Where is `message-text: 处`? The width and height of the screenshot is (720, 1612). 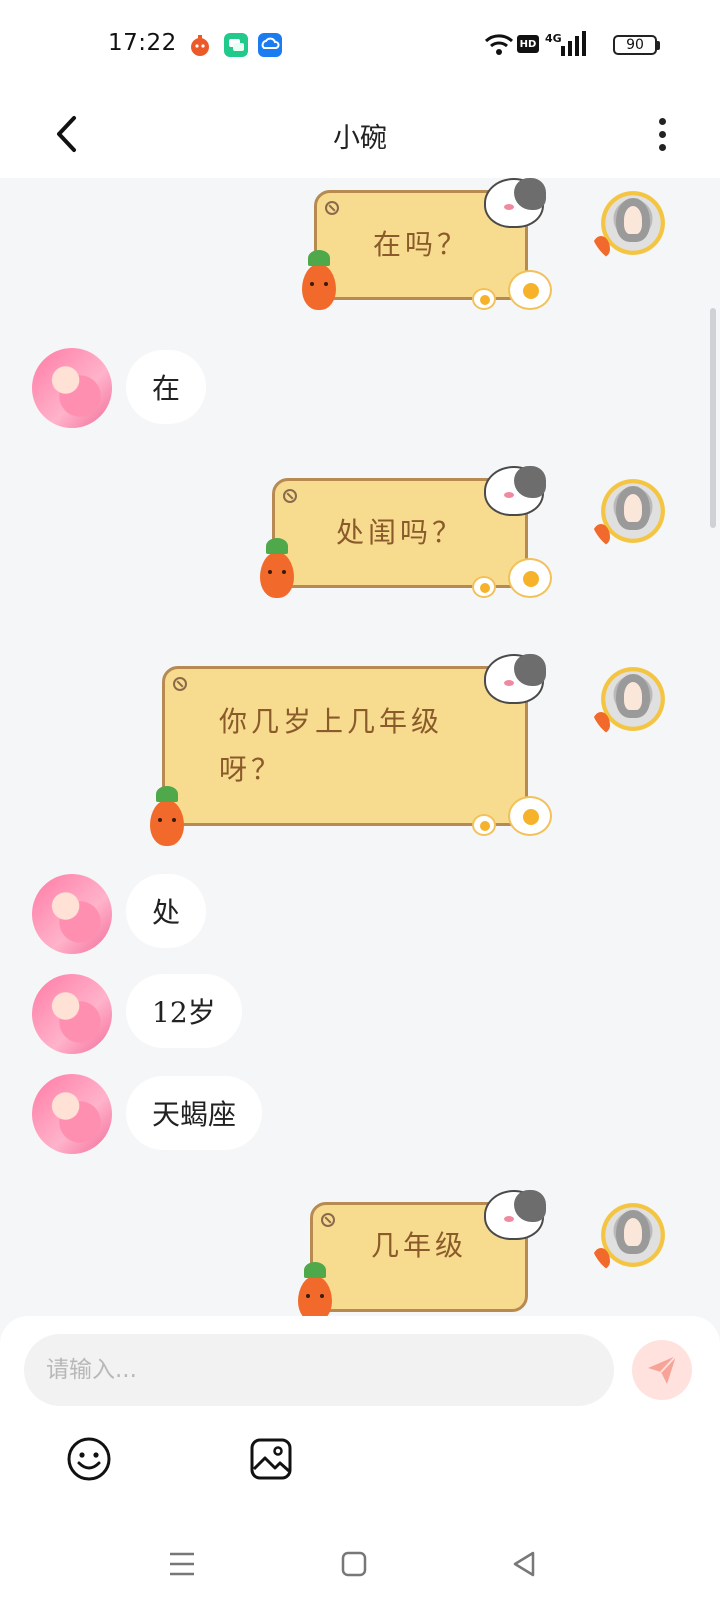
message-text: 处 is located at coordinates (166, 912).